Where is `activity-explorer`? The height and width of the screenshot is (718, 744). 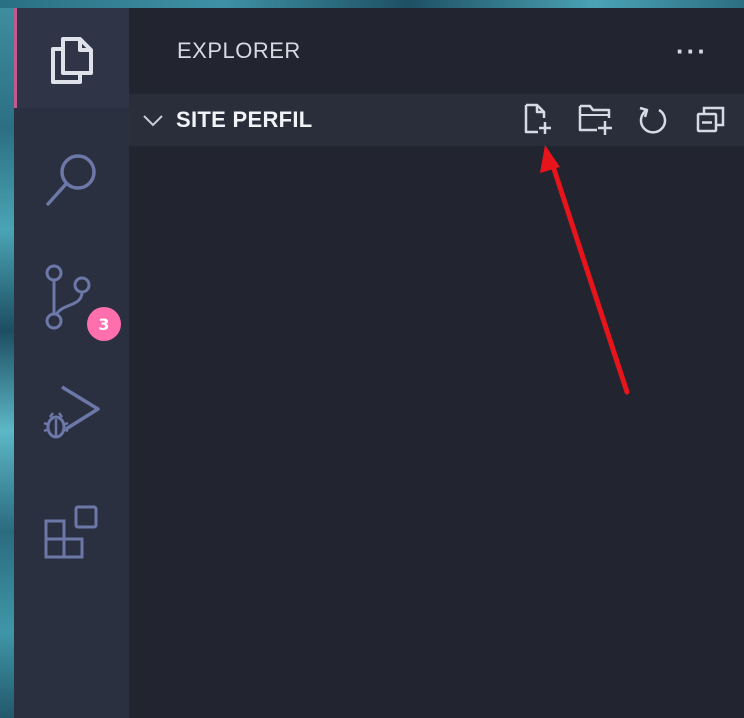
activity-explorer is located at coordinates (71, 58).